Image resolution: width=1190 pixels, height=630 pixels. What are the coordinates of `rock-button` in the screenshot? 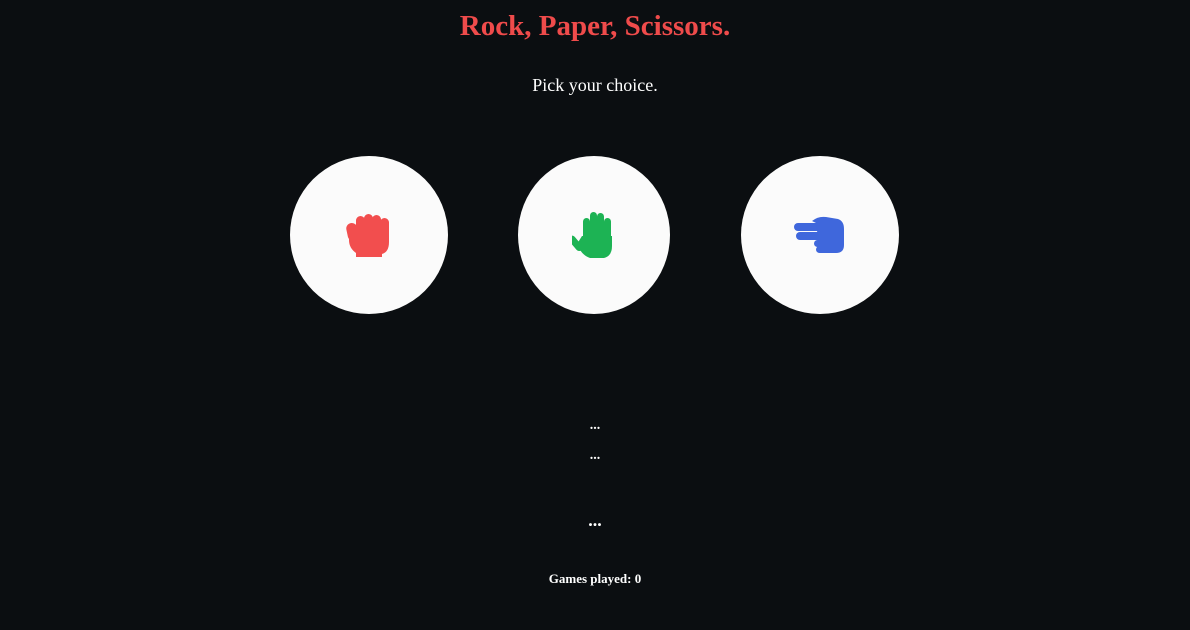 It's located at (369, 235).